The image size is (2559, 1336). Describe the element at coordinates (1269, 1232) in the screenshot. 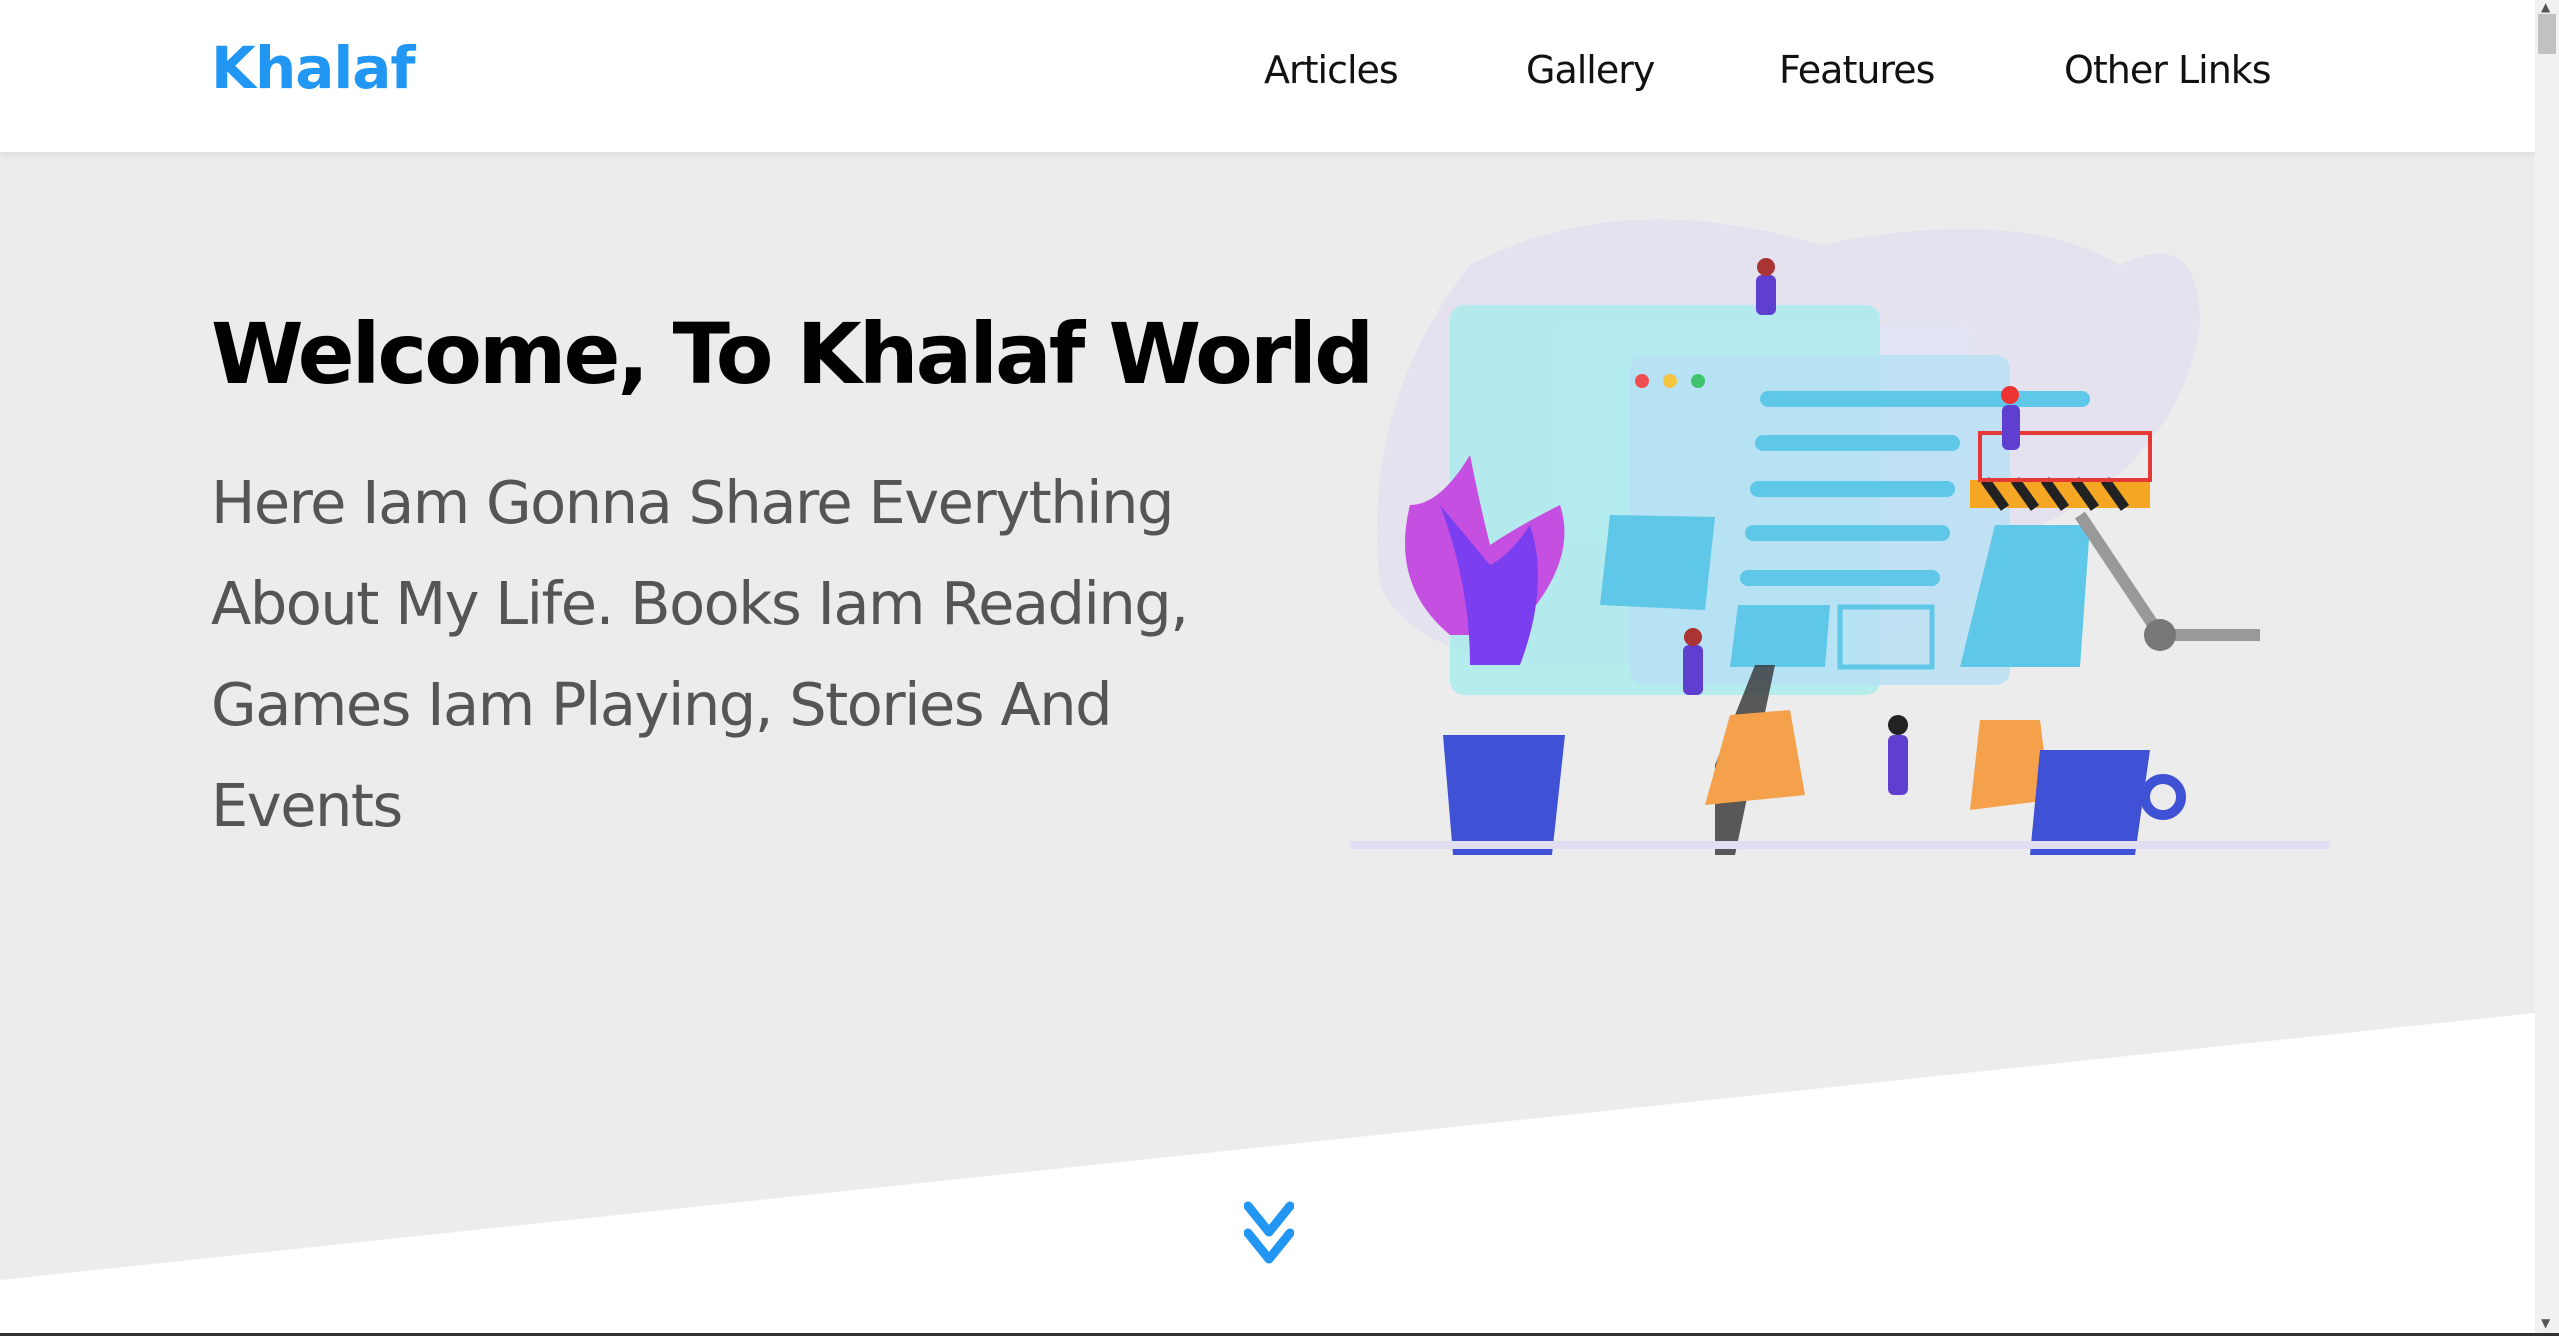

I see `double-chevron-down-icon` at that location.